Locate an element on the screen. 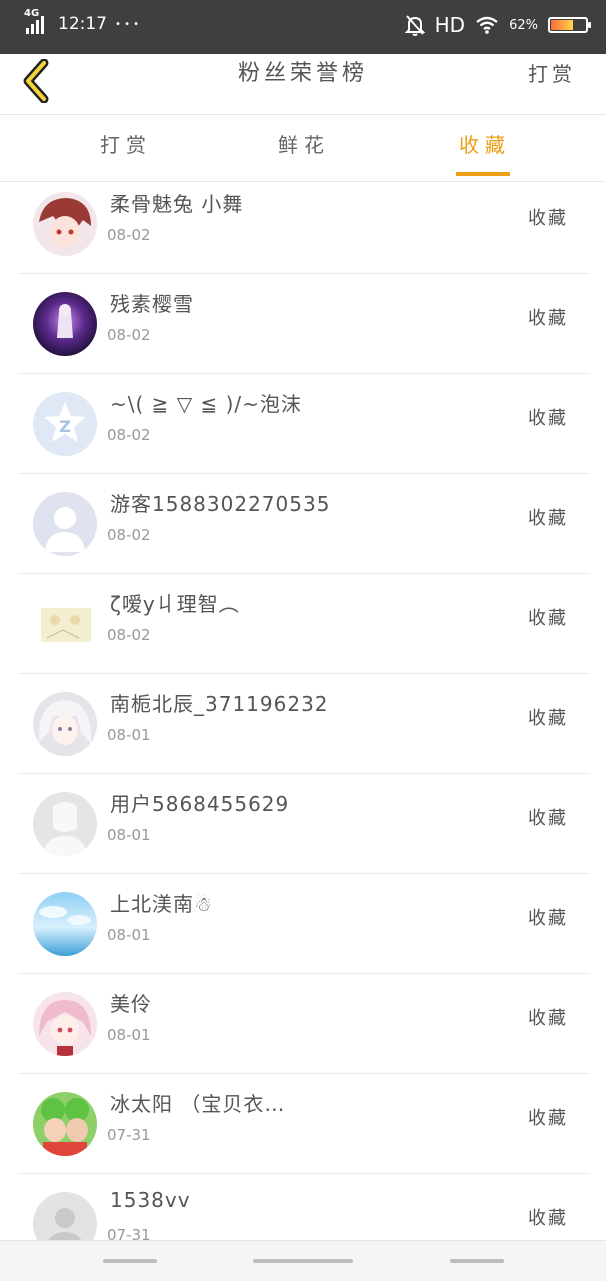 This screenshot has height=1281, width=606. user-name: 南栀北辰_371196232 is located at coordinates (219, 704).